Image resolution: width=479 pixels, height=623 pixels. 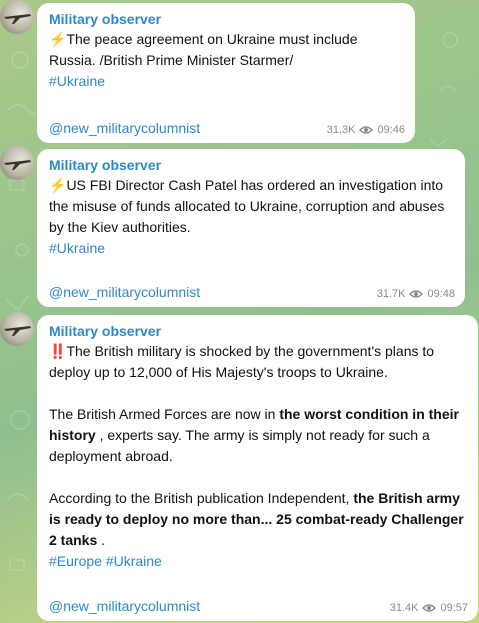 What do you see at coordinates (391, 294) in the screenshot?
I see `view-count: 31.7K` at bounding box center [391, 294].